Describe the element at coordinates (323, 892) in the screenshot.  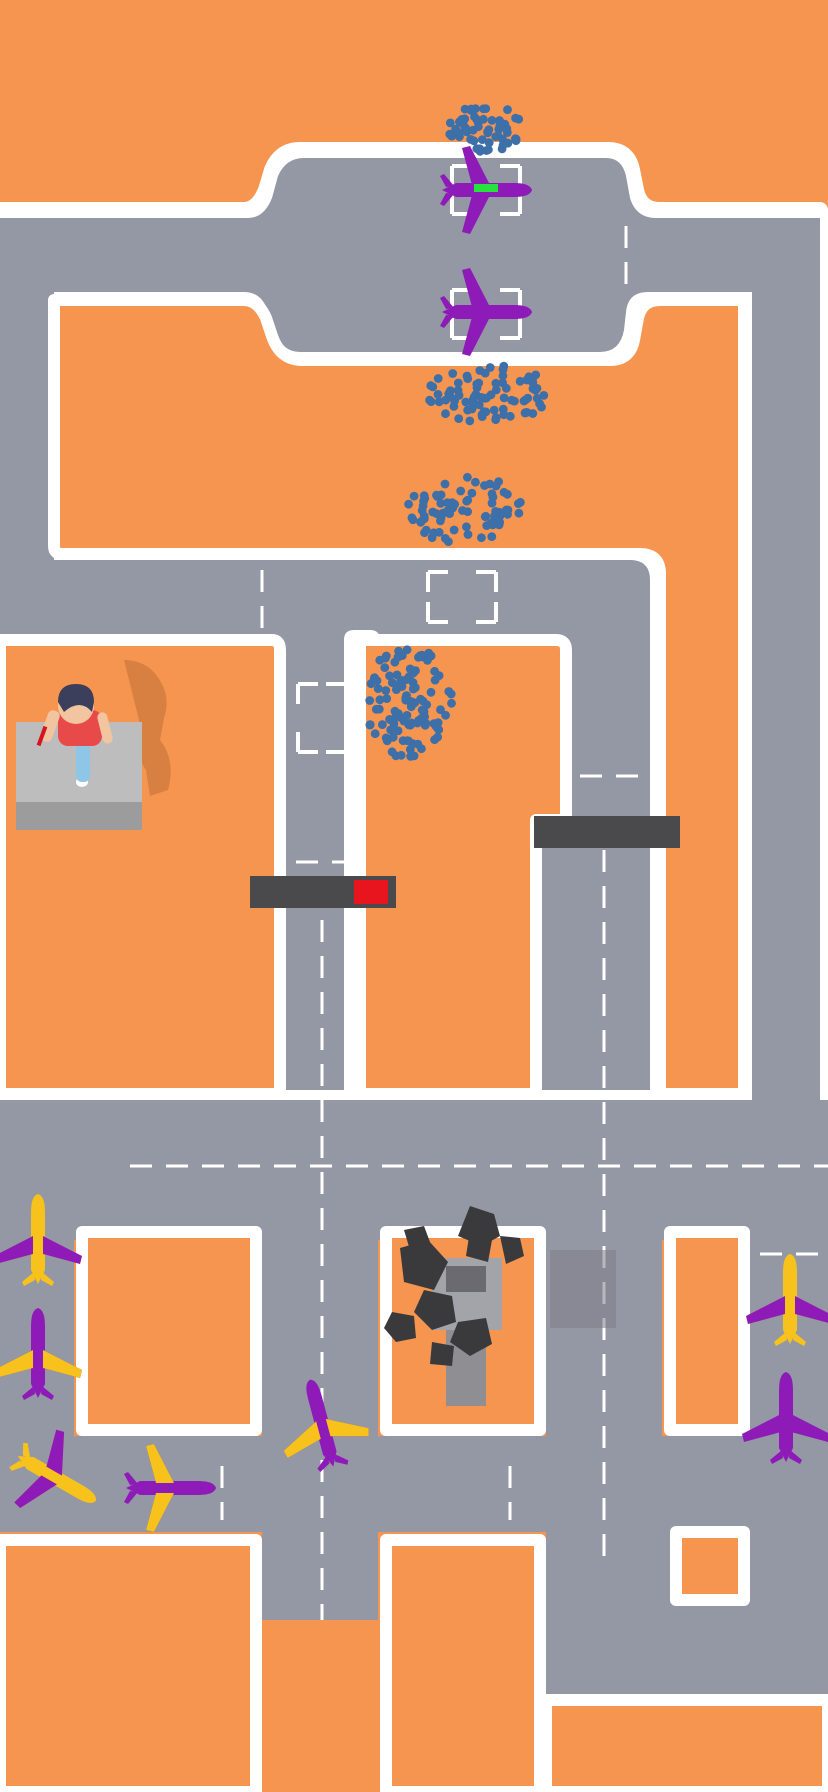
I see `gate-left` at that location.